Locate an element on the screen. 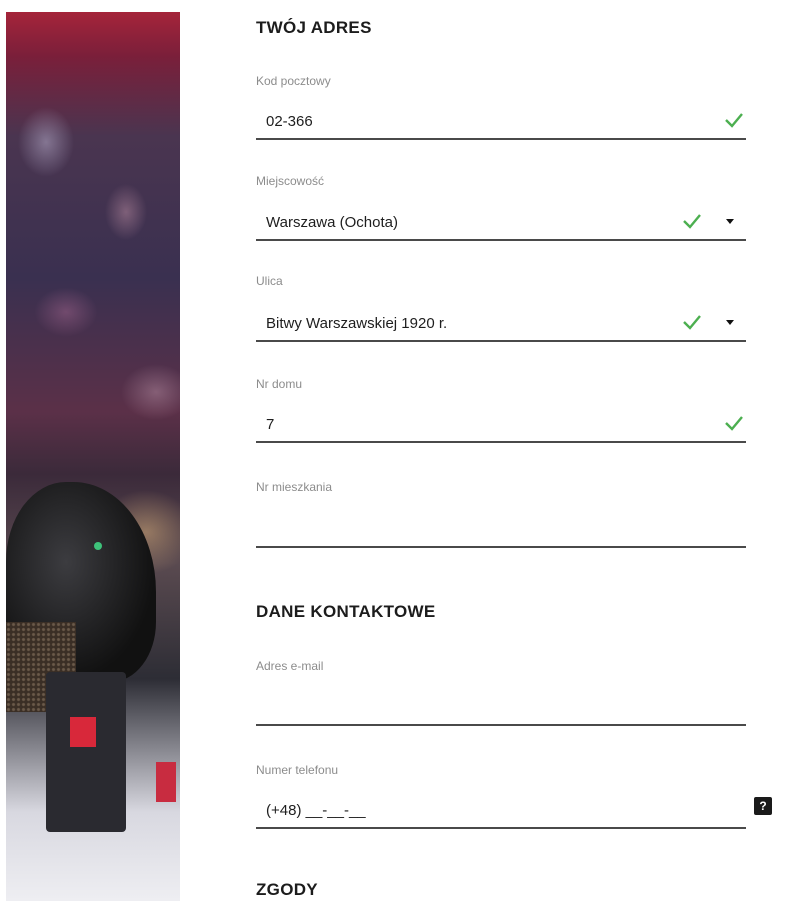  camera-rig is located at coordinates (86, 752).